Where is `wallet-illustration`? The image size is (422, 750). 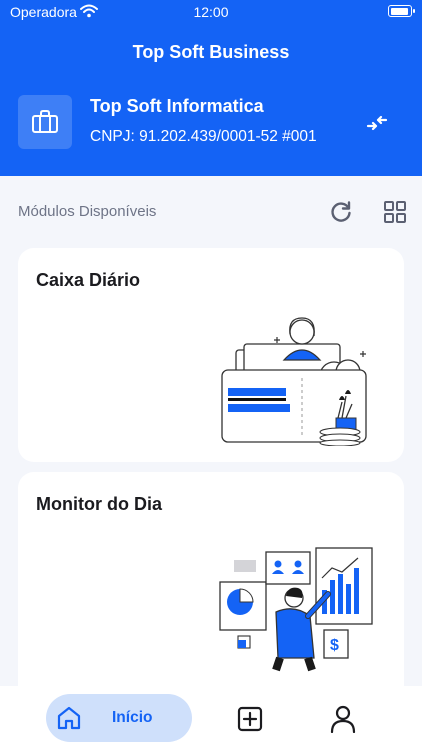 wallet-illustration is located at coordinates (294, 381).